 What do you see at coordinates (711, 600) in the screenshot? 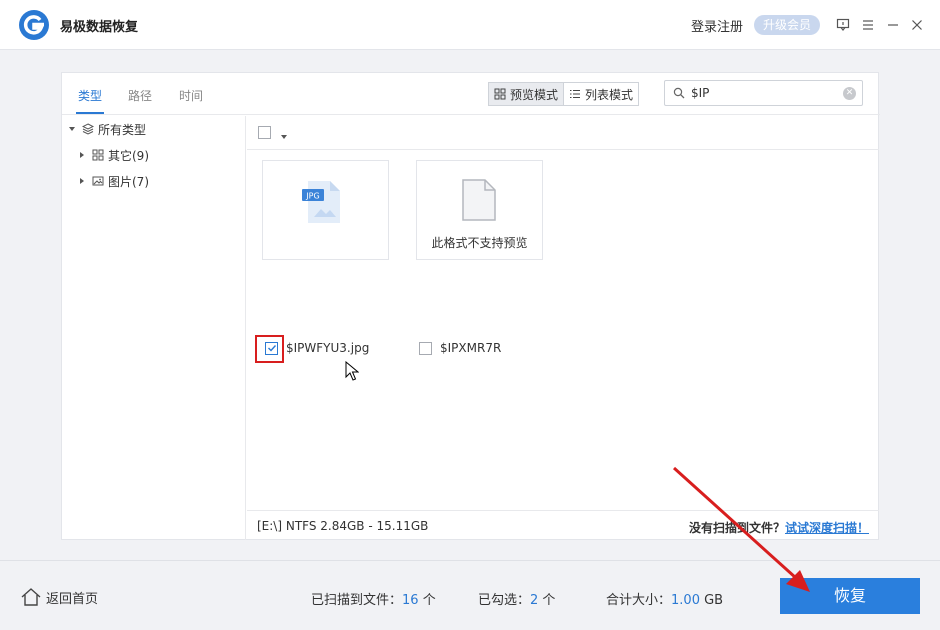
I see `size-unit: GB` at bounding box center [711, 600].